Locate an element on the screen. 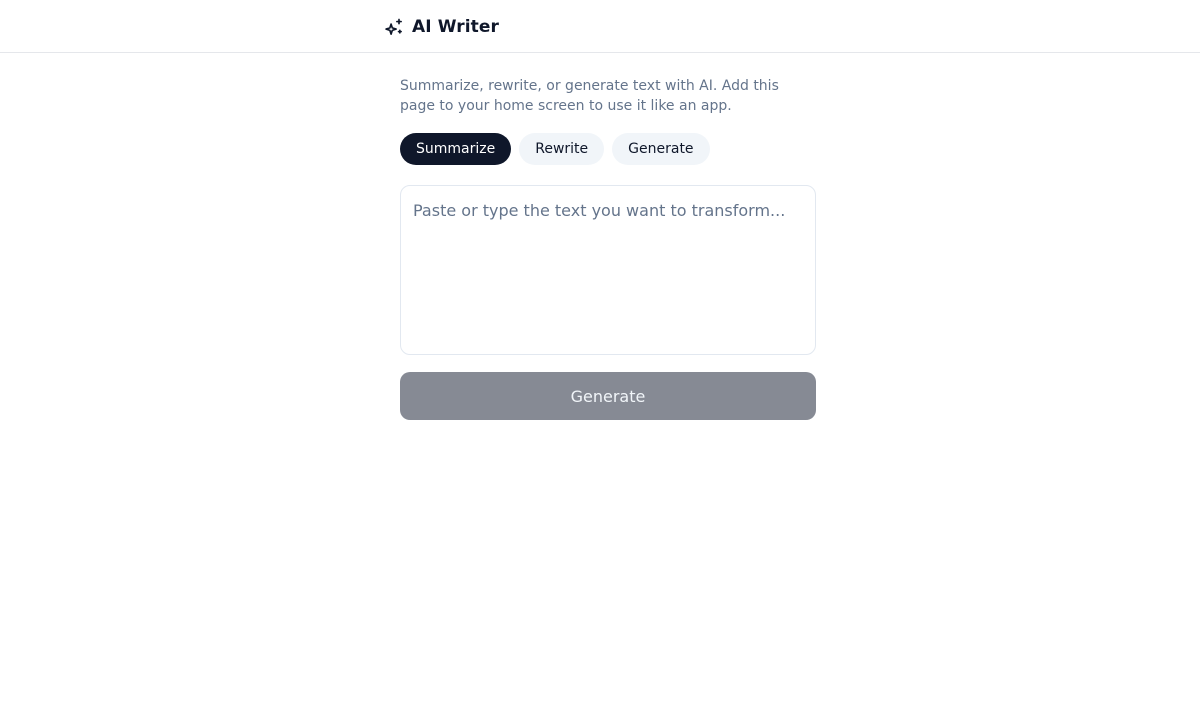  generate-button: Generate is located at coordinates (608, 396).